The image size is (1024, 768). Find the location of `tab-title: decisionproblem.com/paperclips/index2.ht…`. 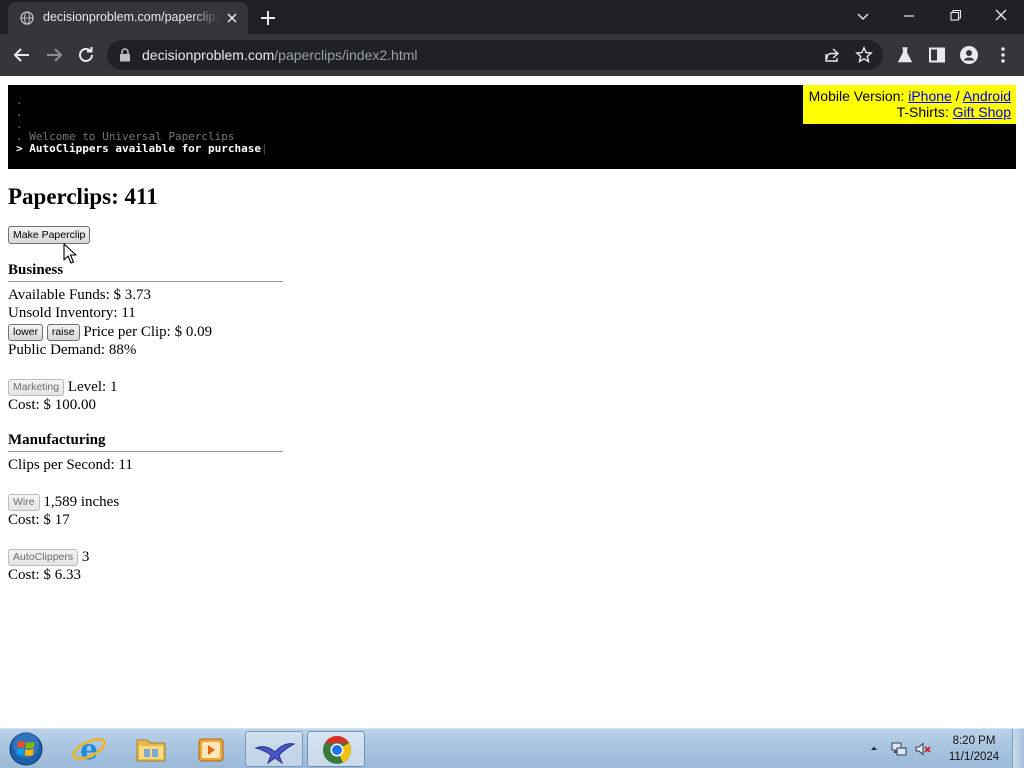

tab-title: decisionproblem.com/paperclips/index2.ht… is located at coordinates (131, 17).